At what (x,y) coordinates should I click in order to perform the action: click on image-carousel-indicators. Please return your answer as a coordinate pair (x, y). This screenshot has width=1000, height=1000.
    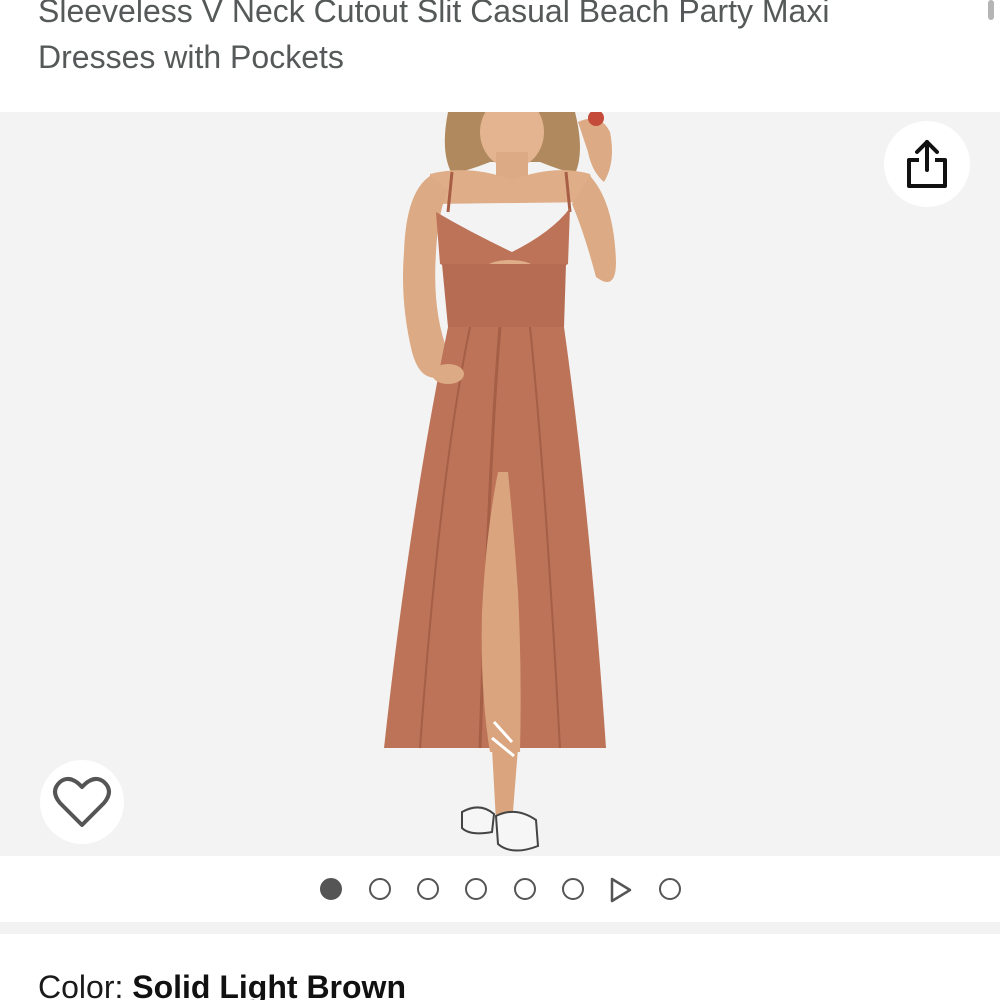
    Looking at the image, I should click on (500, 889).